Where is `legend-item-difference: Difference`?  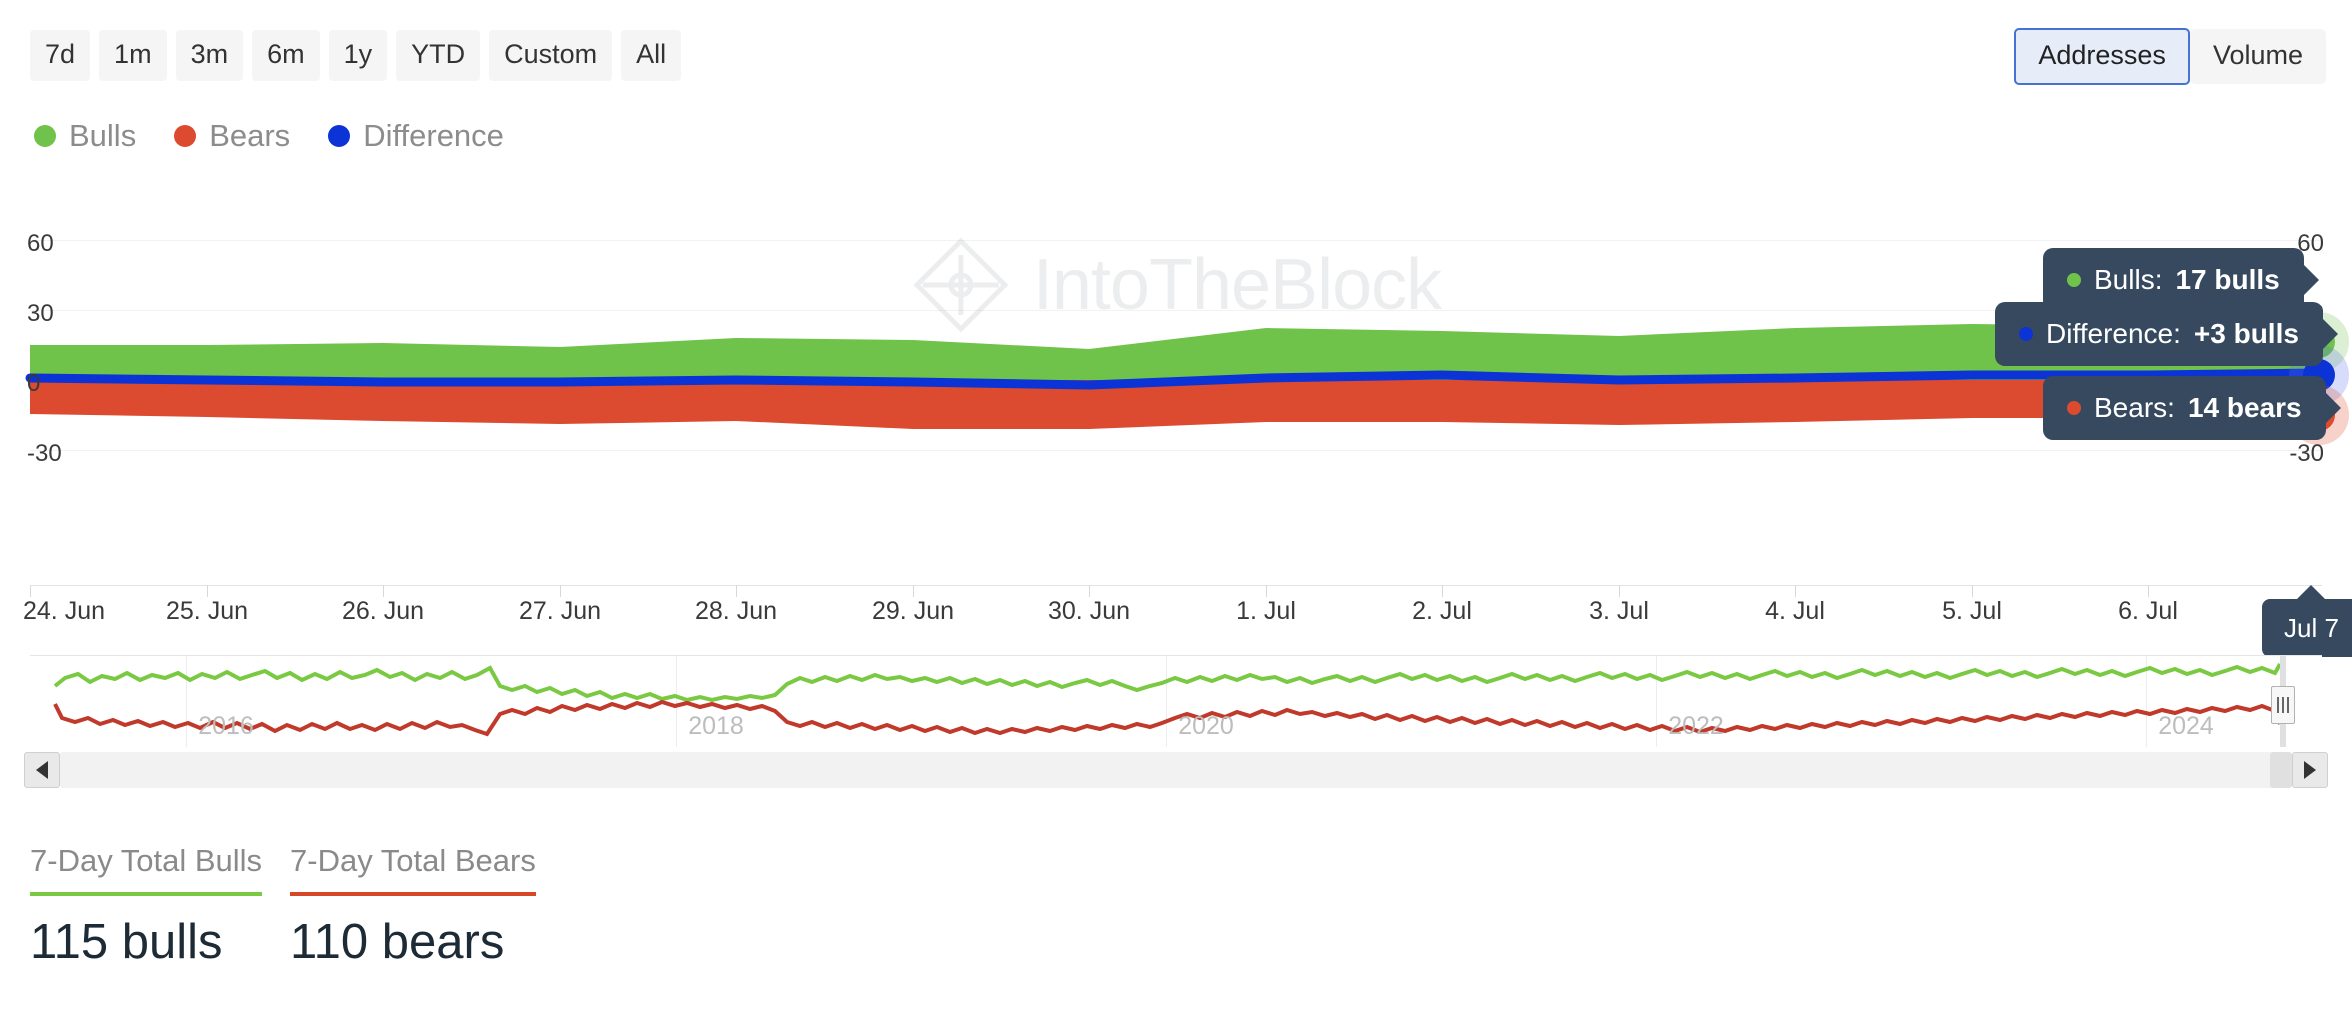 legend-item-difference: Difference is located at coordinates (416, 135).